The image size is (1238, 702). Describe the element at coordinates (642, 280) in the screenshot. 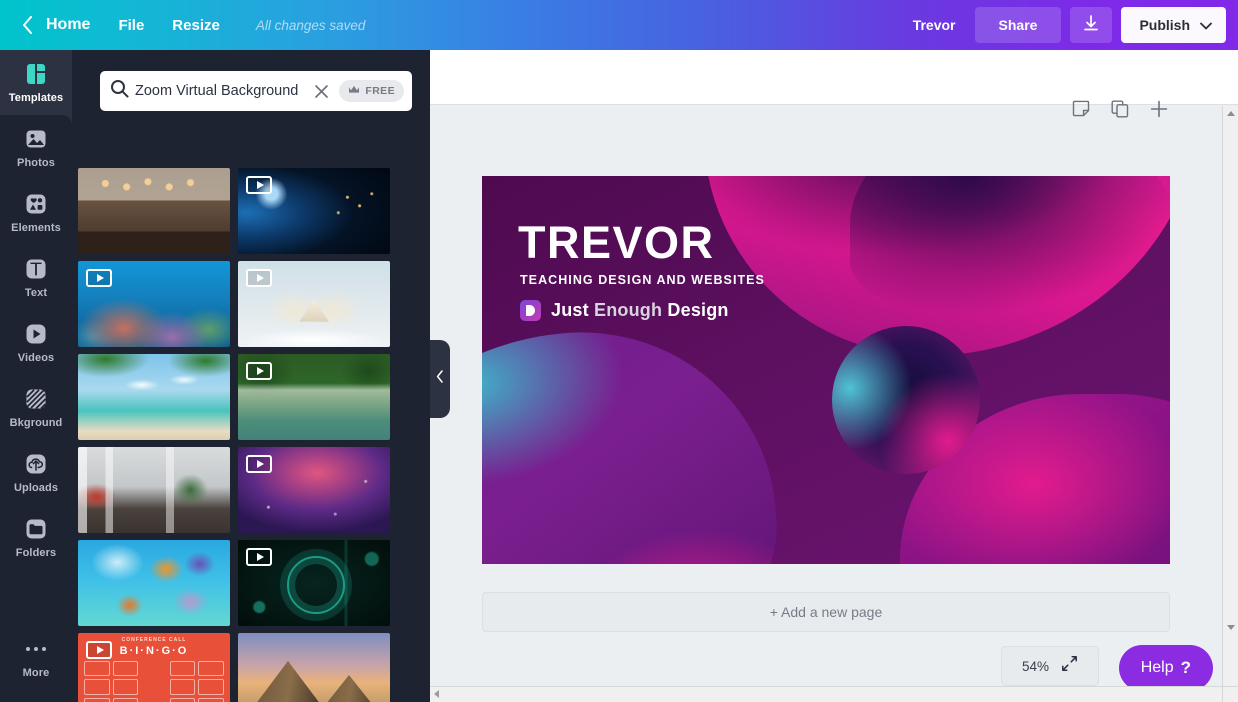

I see `design-subtitle-text: TEACHING DESIGN AND WEBSITES` at that location.